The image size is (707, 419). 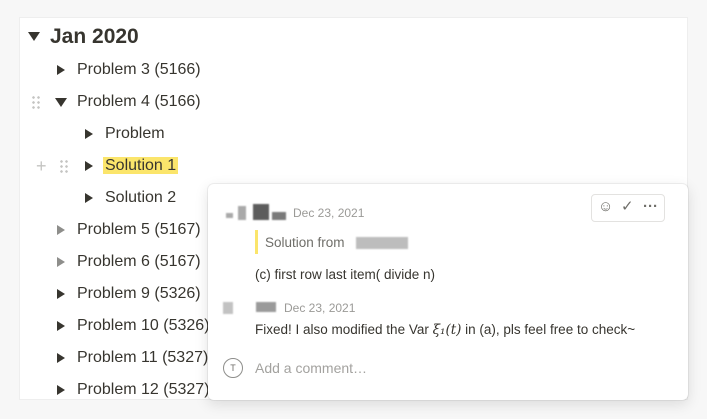 I want to click on toggle-label: Problem 9 (5326), so click(x=139, y=293).